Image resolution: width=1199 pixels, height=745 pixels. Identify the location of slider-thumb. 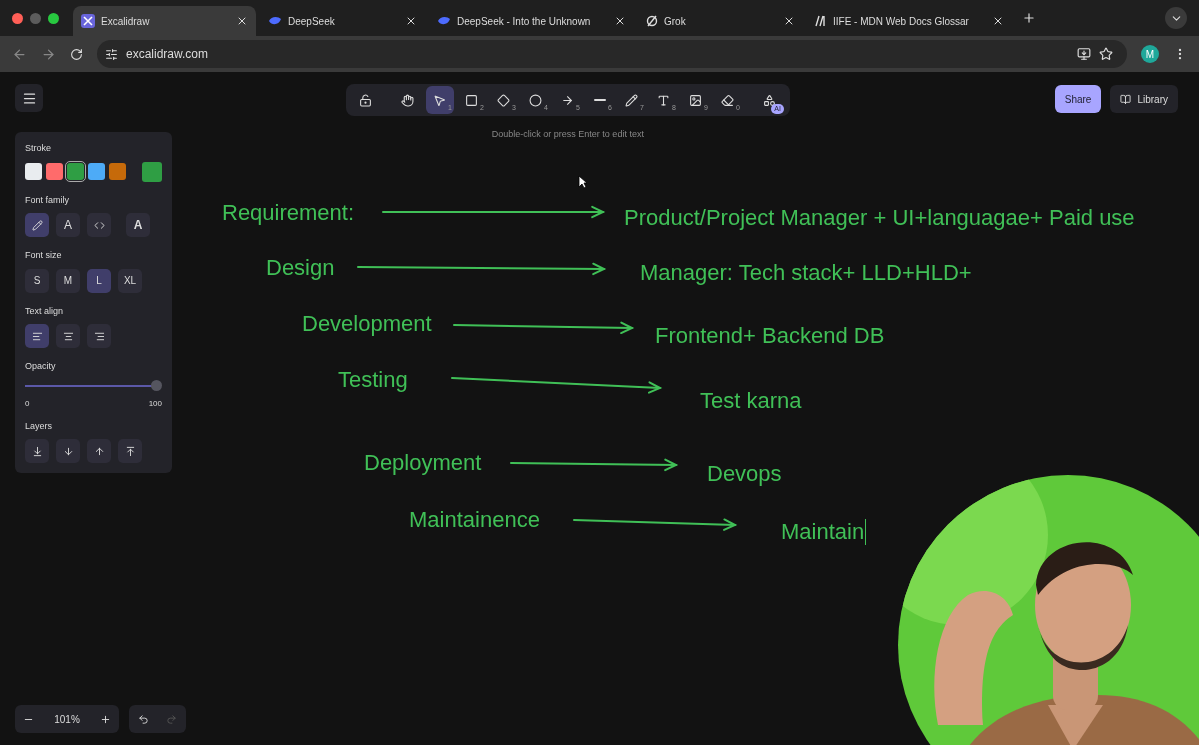
(156, 385).